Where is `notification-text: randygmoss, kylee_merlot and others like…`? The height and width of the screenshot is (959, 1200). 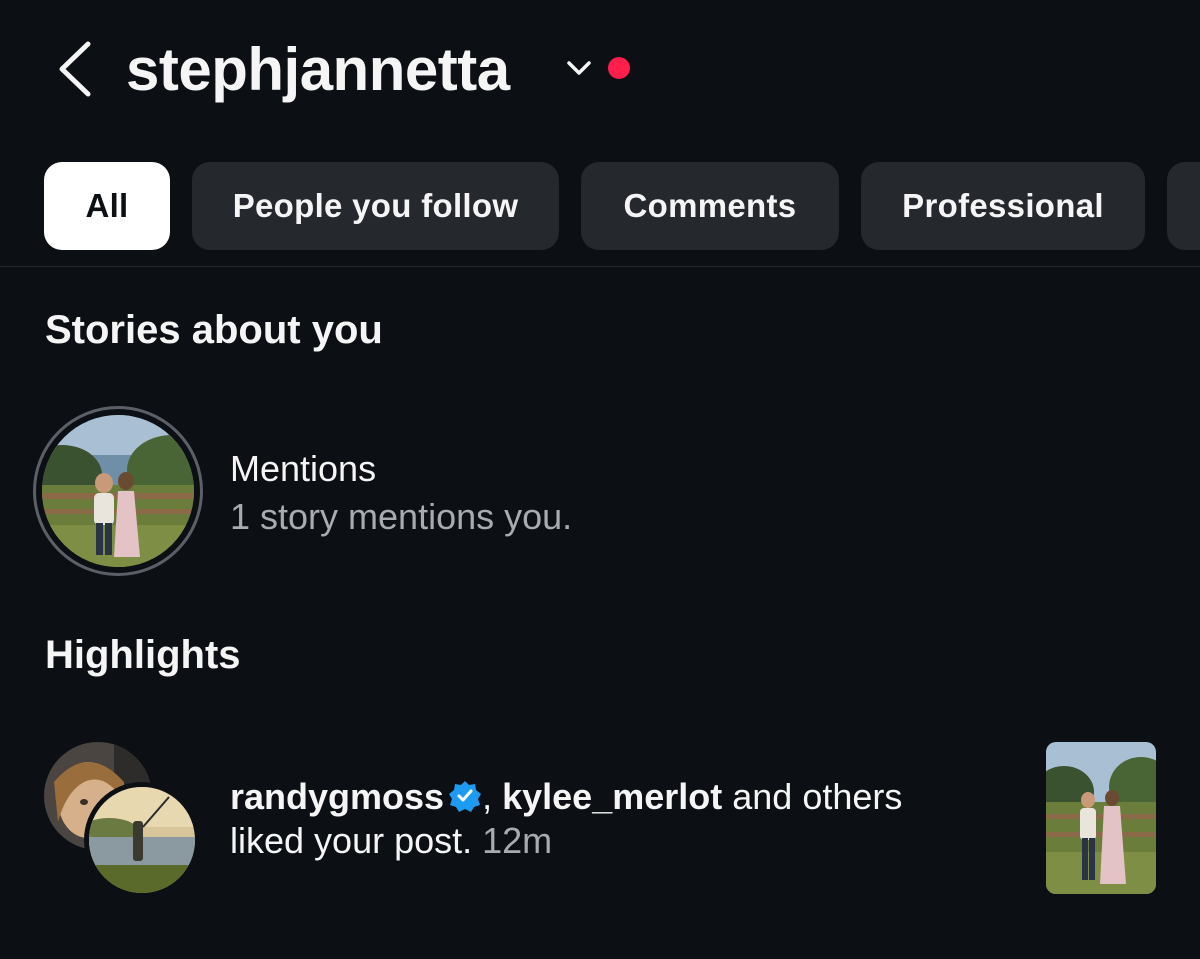
notification-text: randygmoss, kylee_merlot and others like… is located at coordinates (610, 819).